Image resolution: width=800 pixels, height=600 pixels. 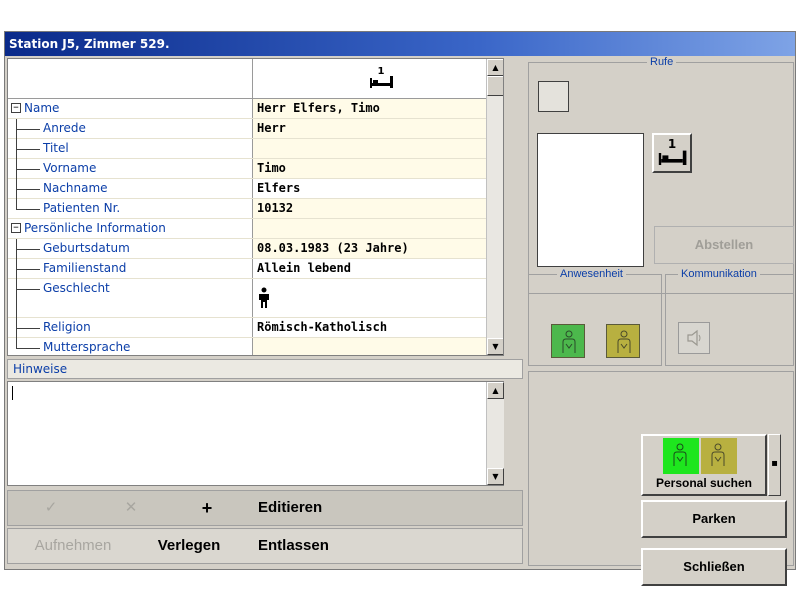 What do you see at coordinates (85, 268) in the screenshot?
I see `field-label: Familienstand` at bounding box center [85, 268].